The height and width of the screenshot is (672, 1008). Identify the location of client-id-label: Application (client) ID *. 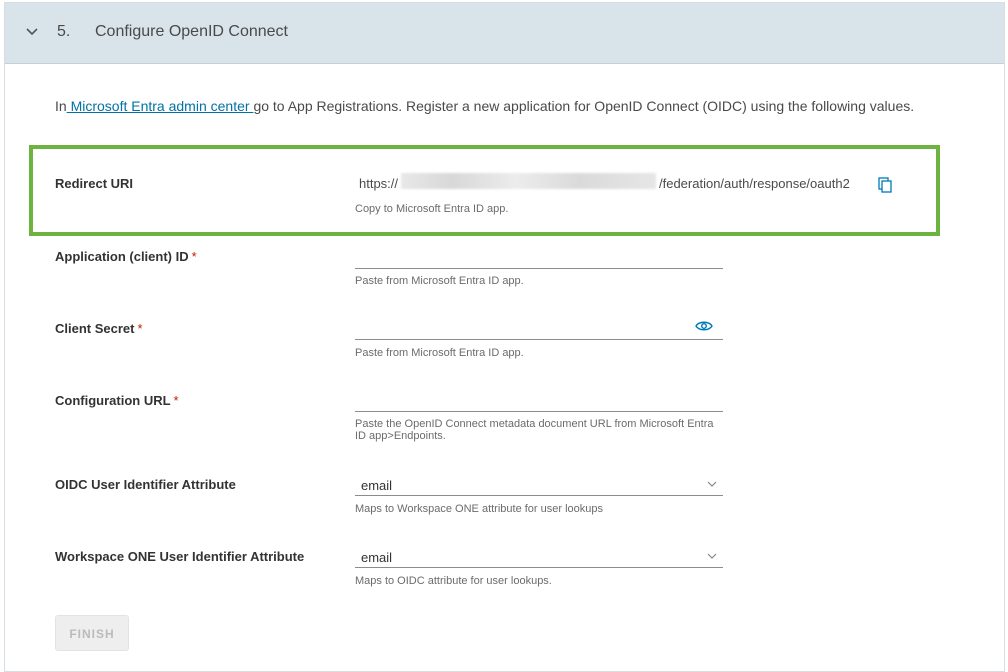
(126, 256).